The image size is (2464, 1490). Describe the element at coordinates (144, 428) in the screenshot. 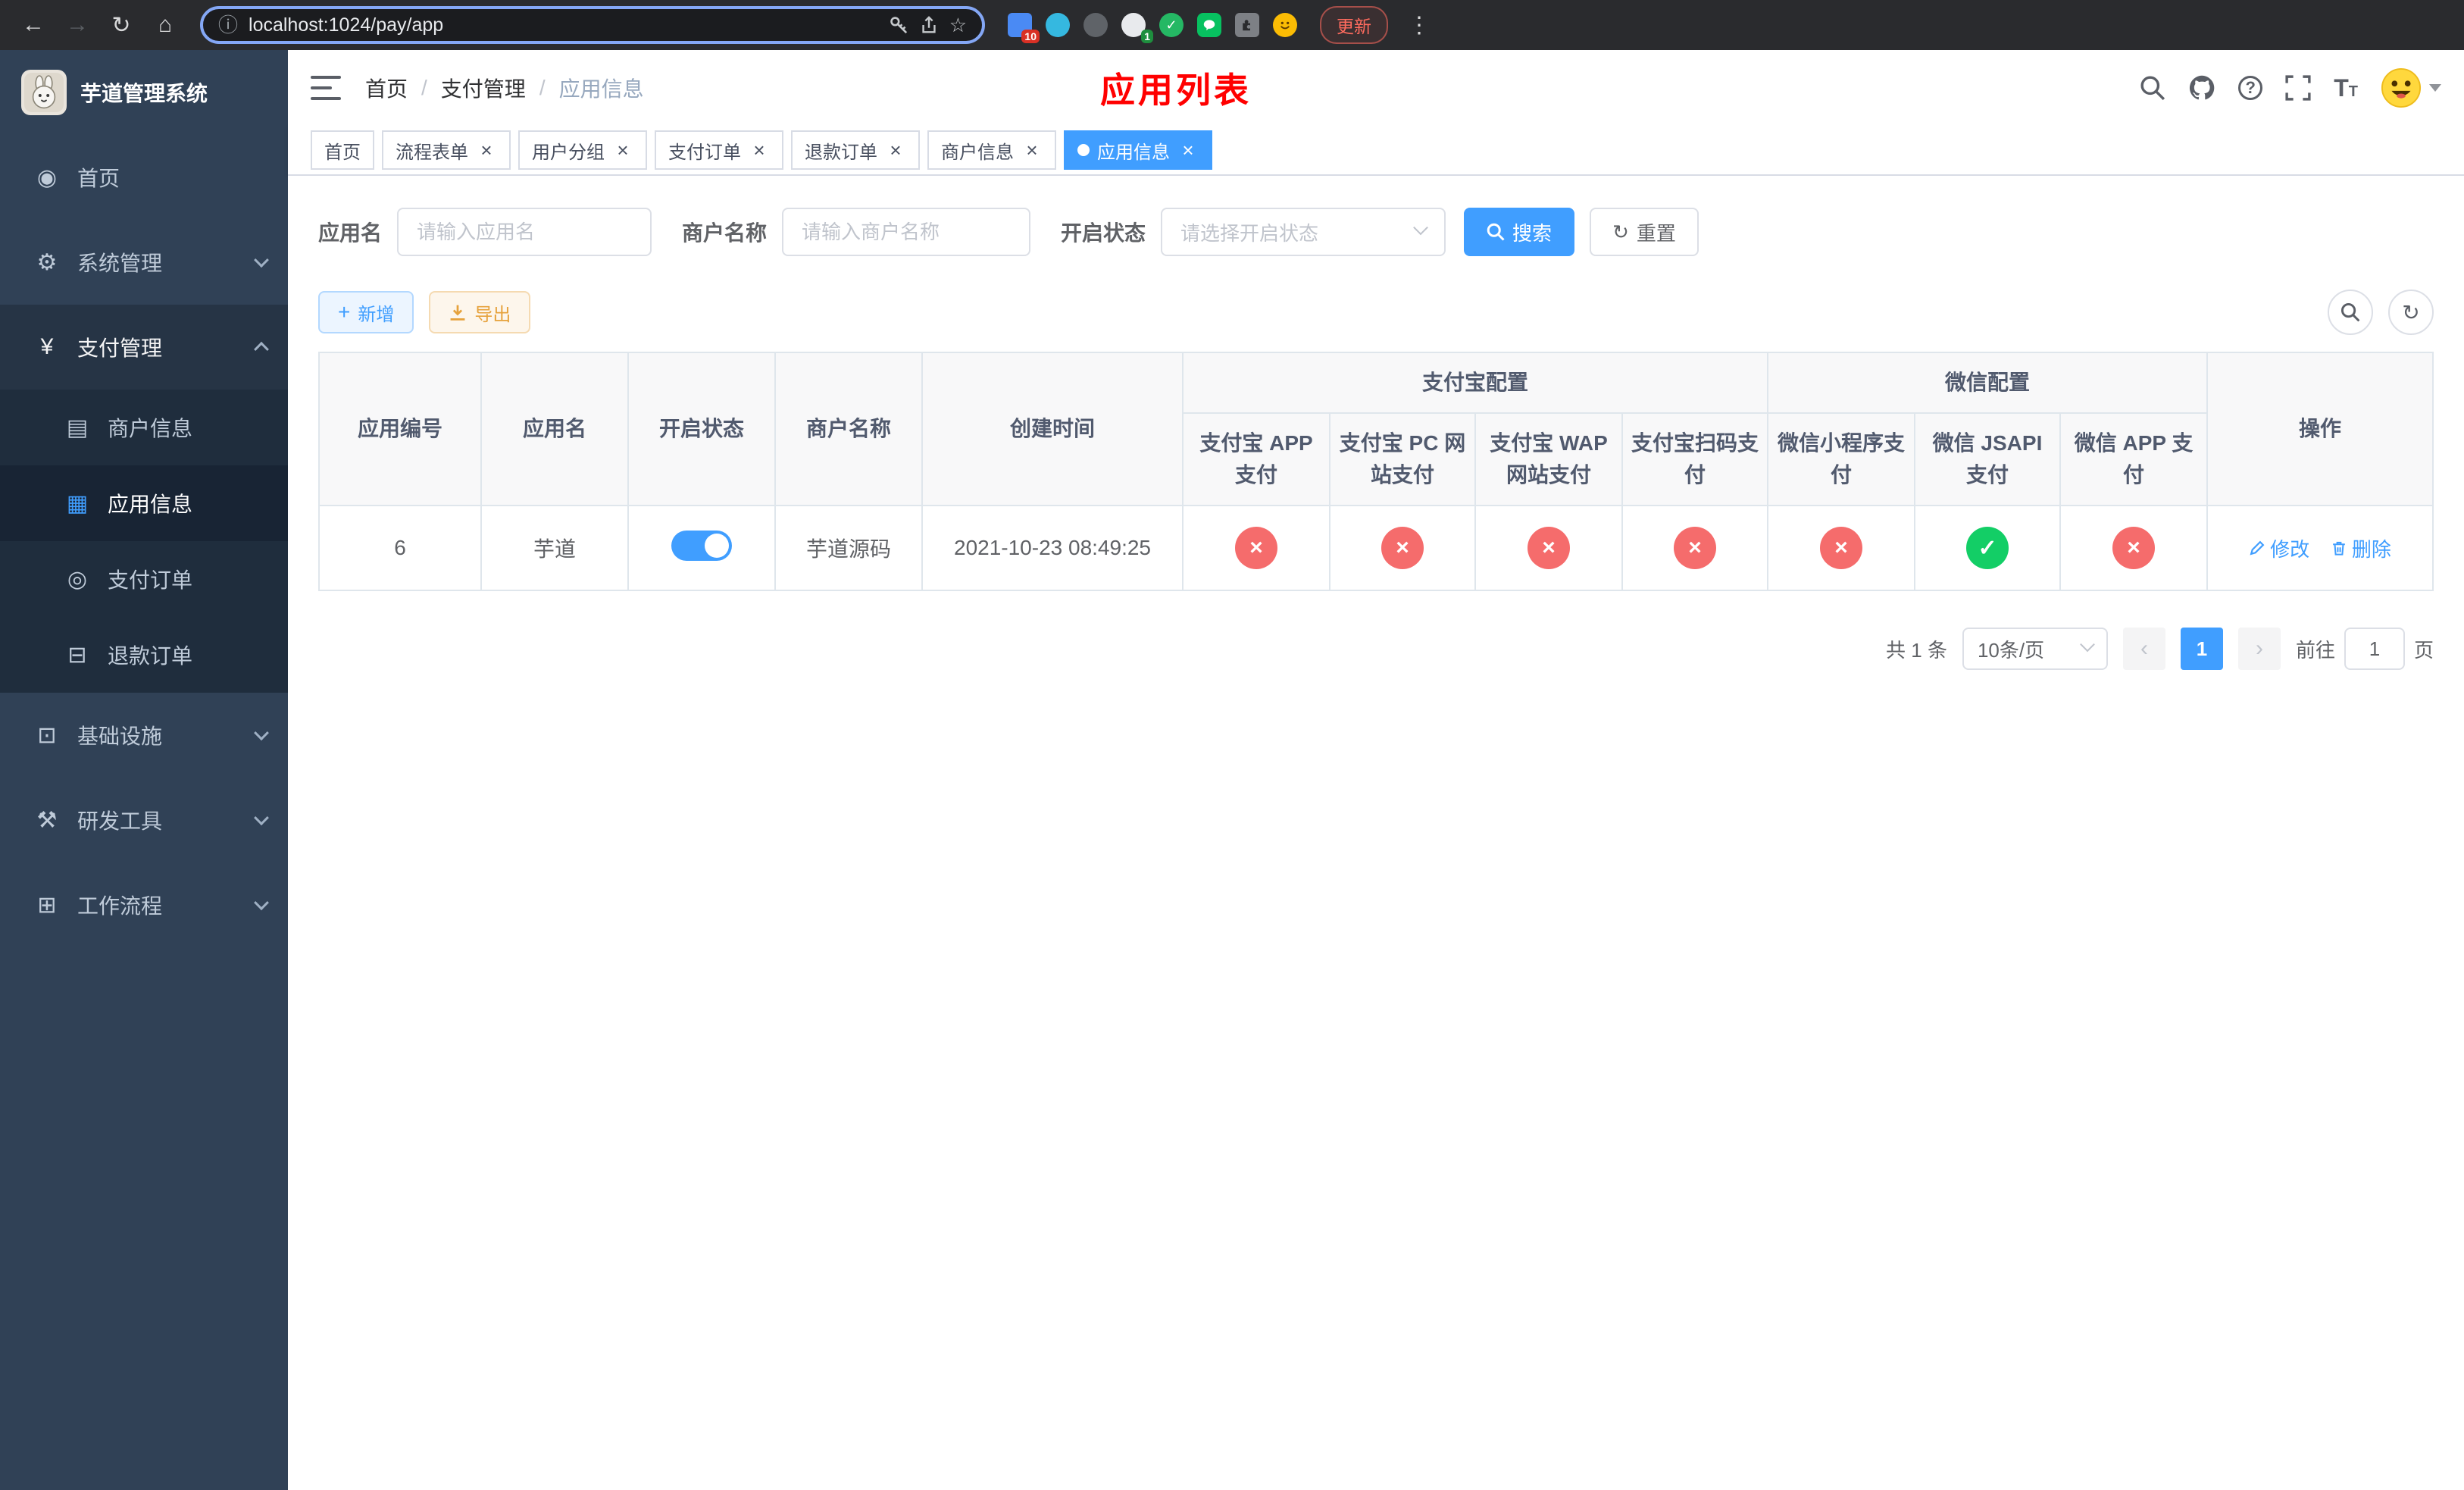

I see `sidebar-item-merchant-info: ▤ 商户信息` at that location.